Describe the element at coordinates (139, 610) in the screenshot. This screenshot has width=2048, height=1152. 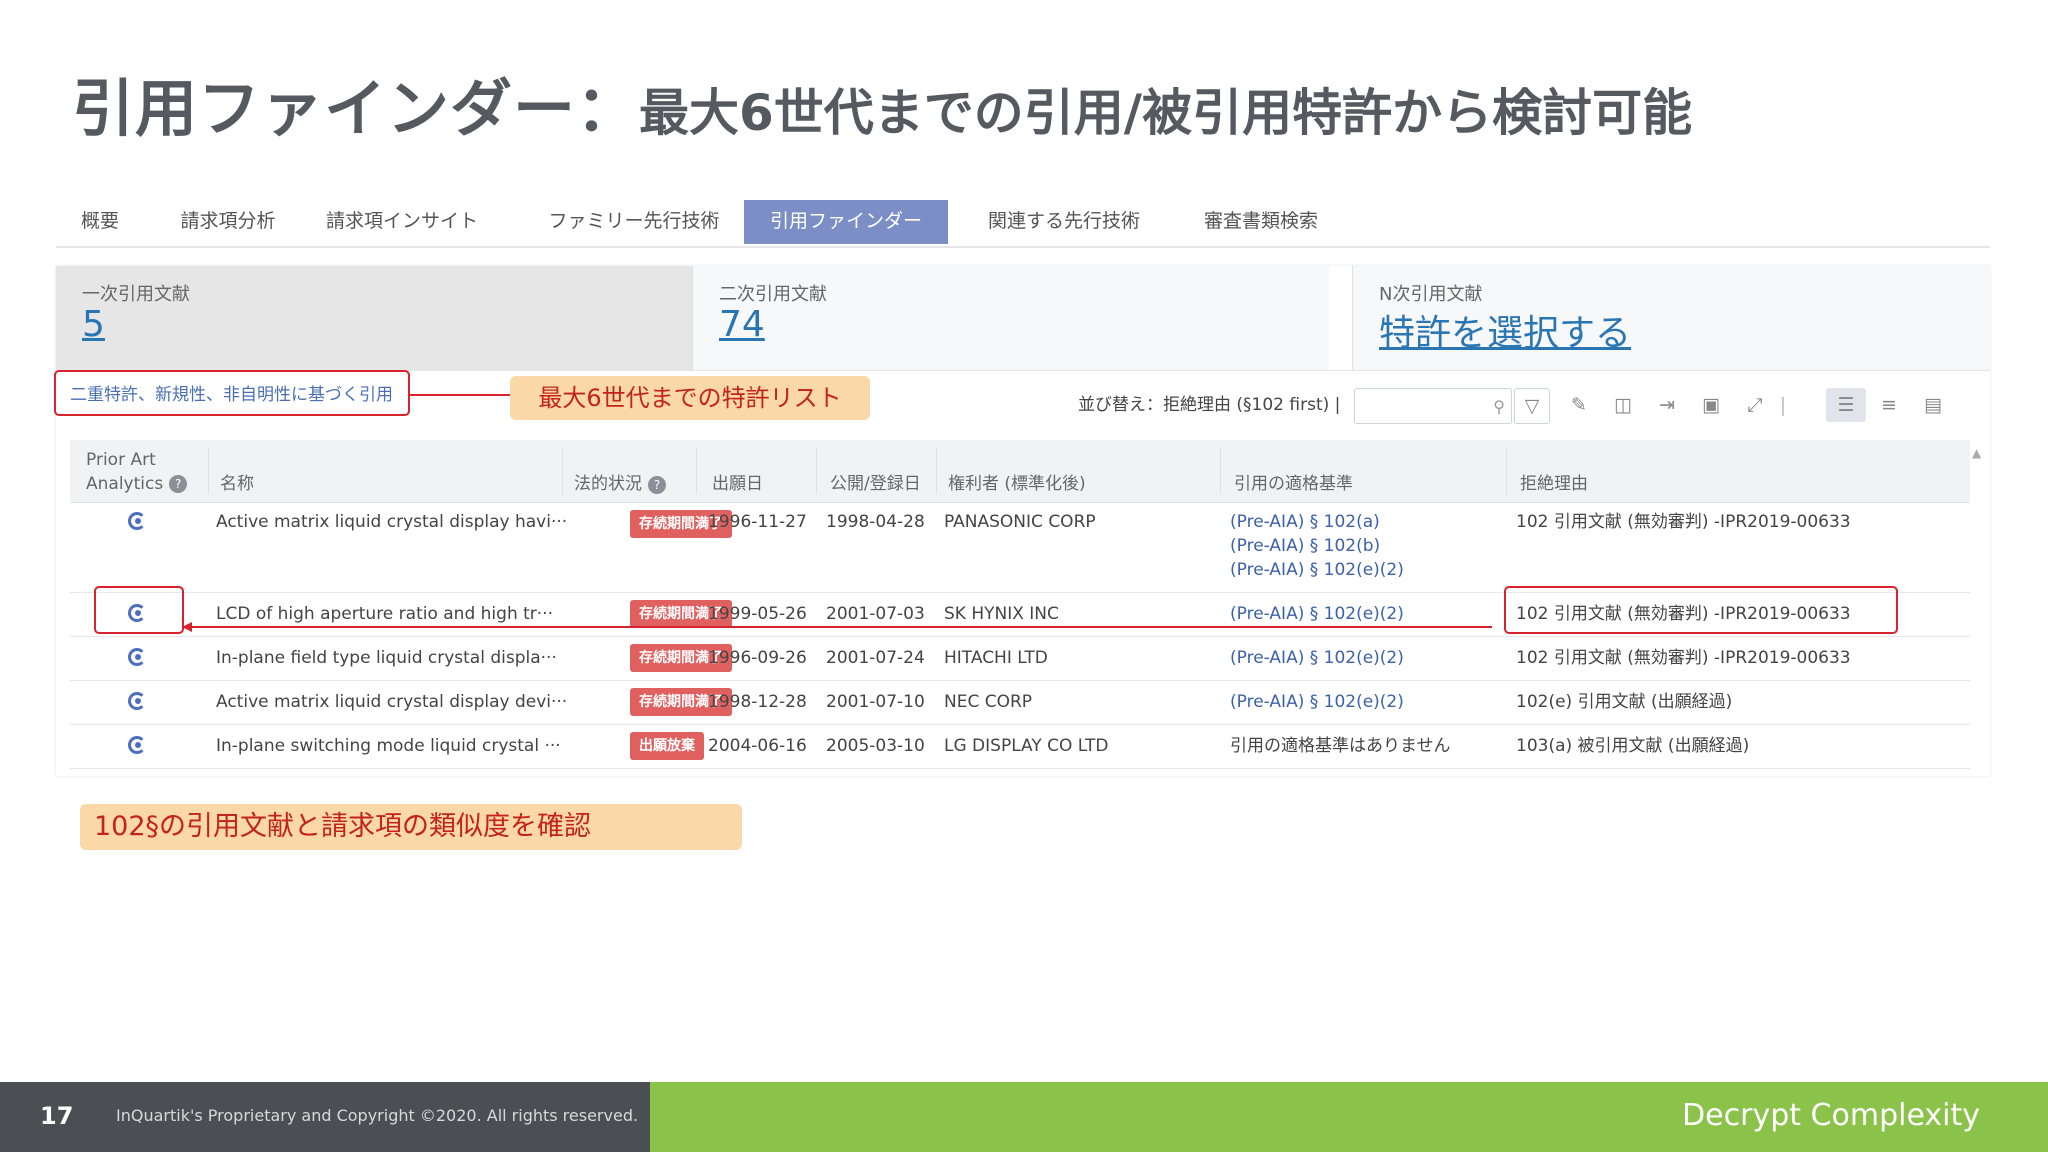
I see `highlight-box-analytics` at that location.